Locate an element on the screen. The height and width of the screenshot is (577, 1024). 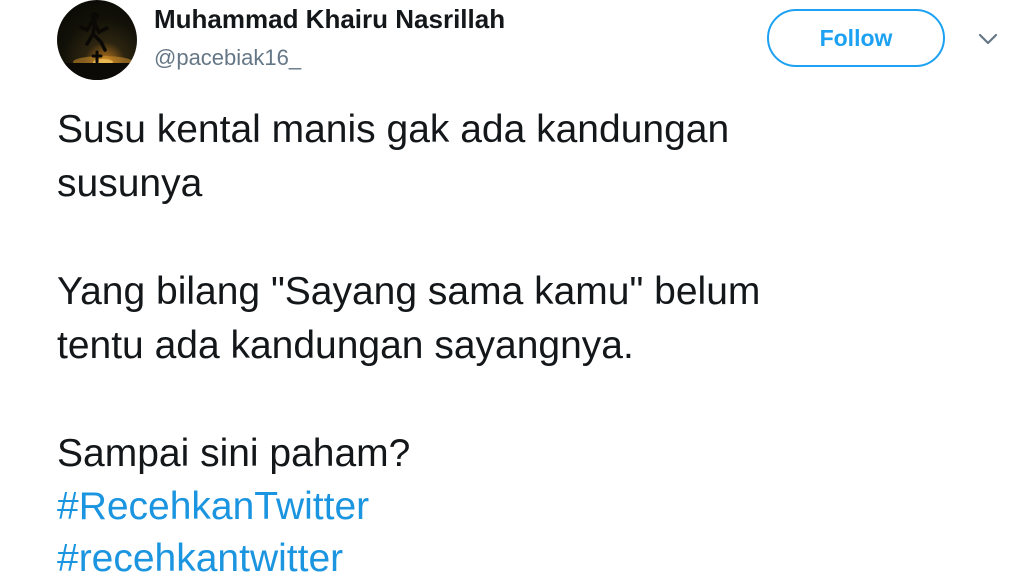
avatar is located at coordinates (97, 40).